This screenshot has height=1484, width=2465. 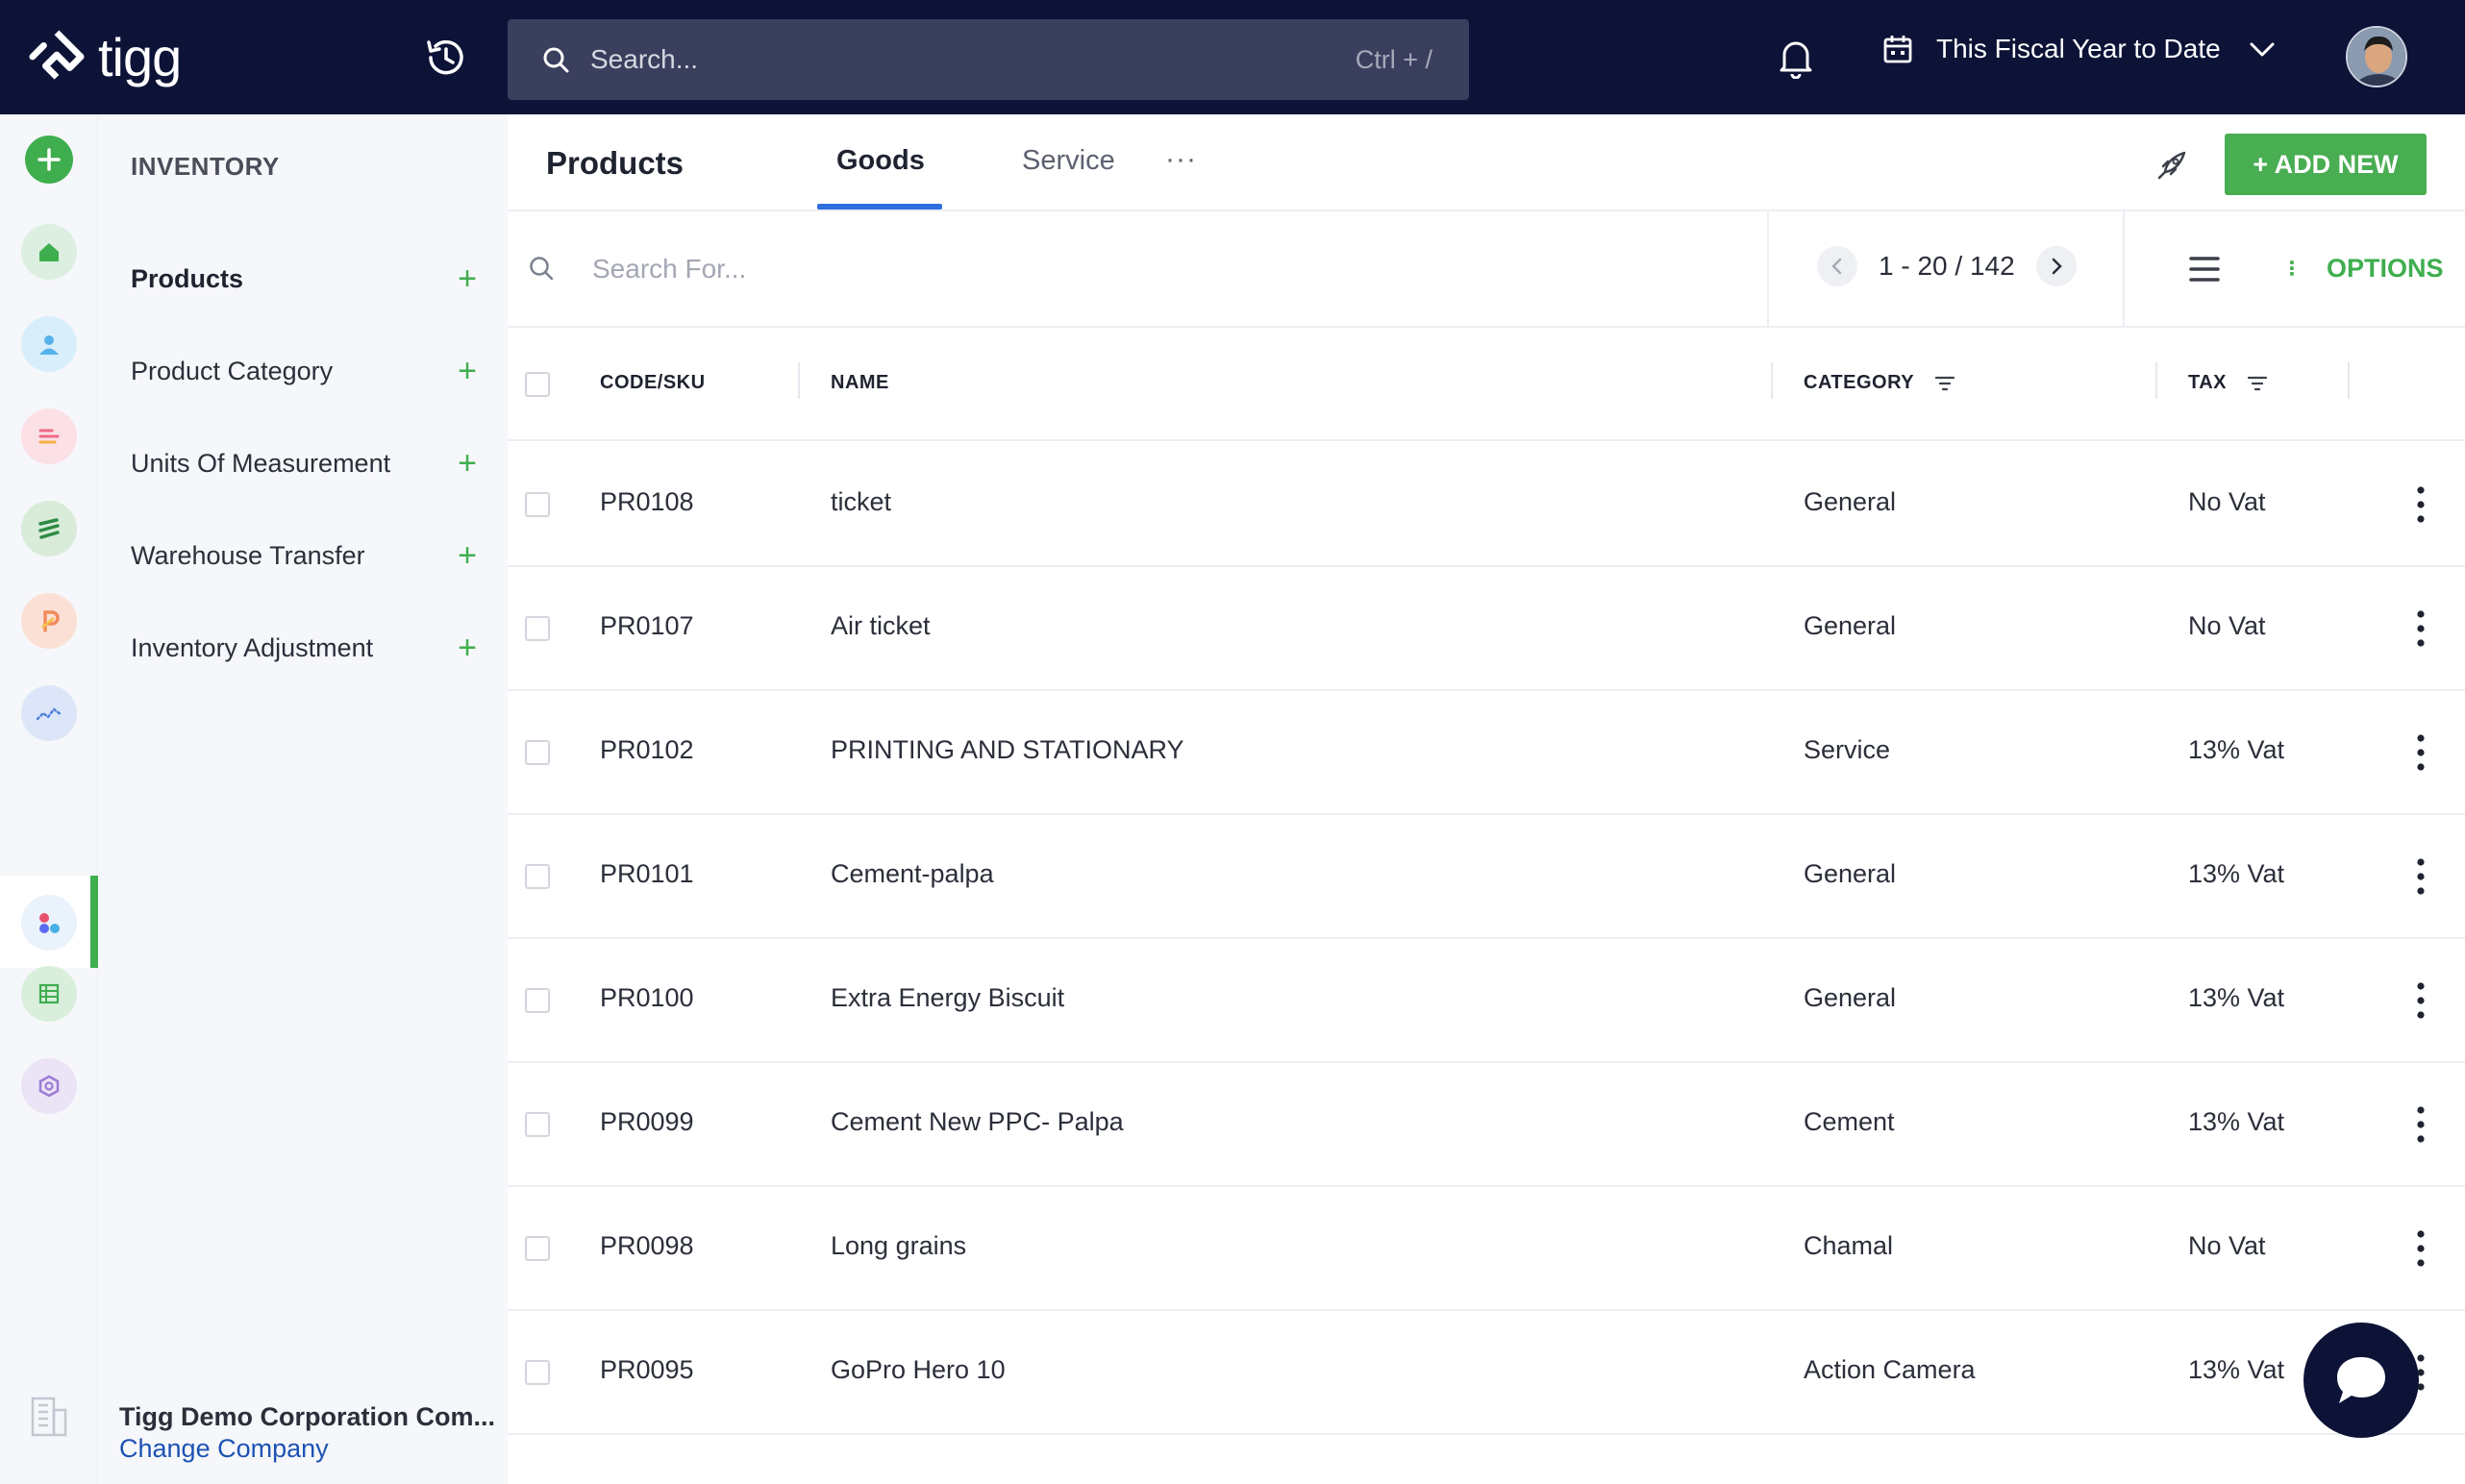 What do you see at coordinates (304, 463) in the screenshot?
I see `sidebar-item-units: Units Of Measurement +` at bounding box center [304, 463].